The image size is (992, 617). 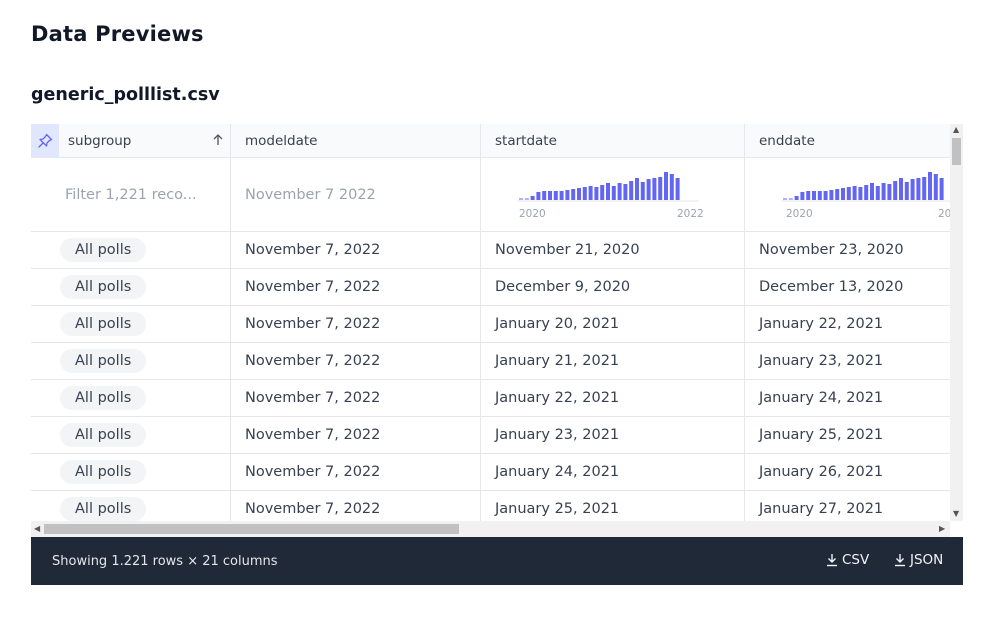 I want to click on scroll-right-icon: ▶, so click(x=942, y=529).